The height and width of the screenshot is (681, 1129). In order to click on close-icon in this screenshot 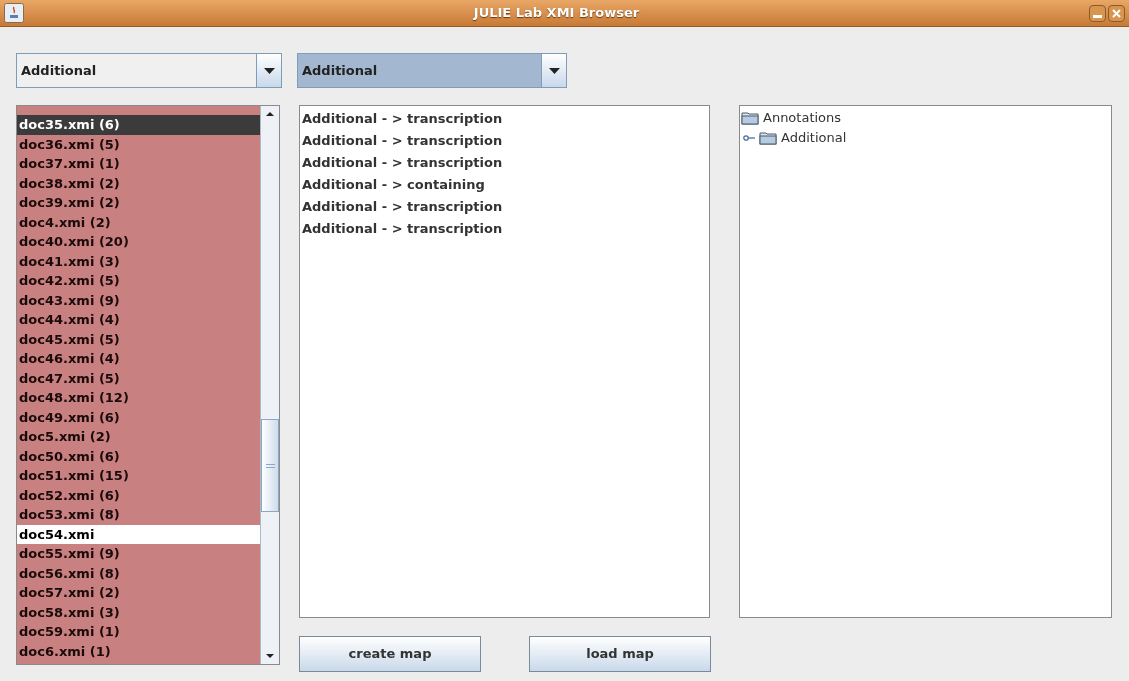, I will do `click(1116, 13)`.